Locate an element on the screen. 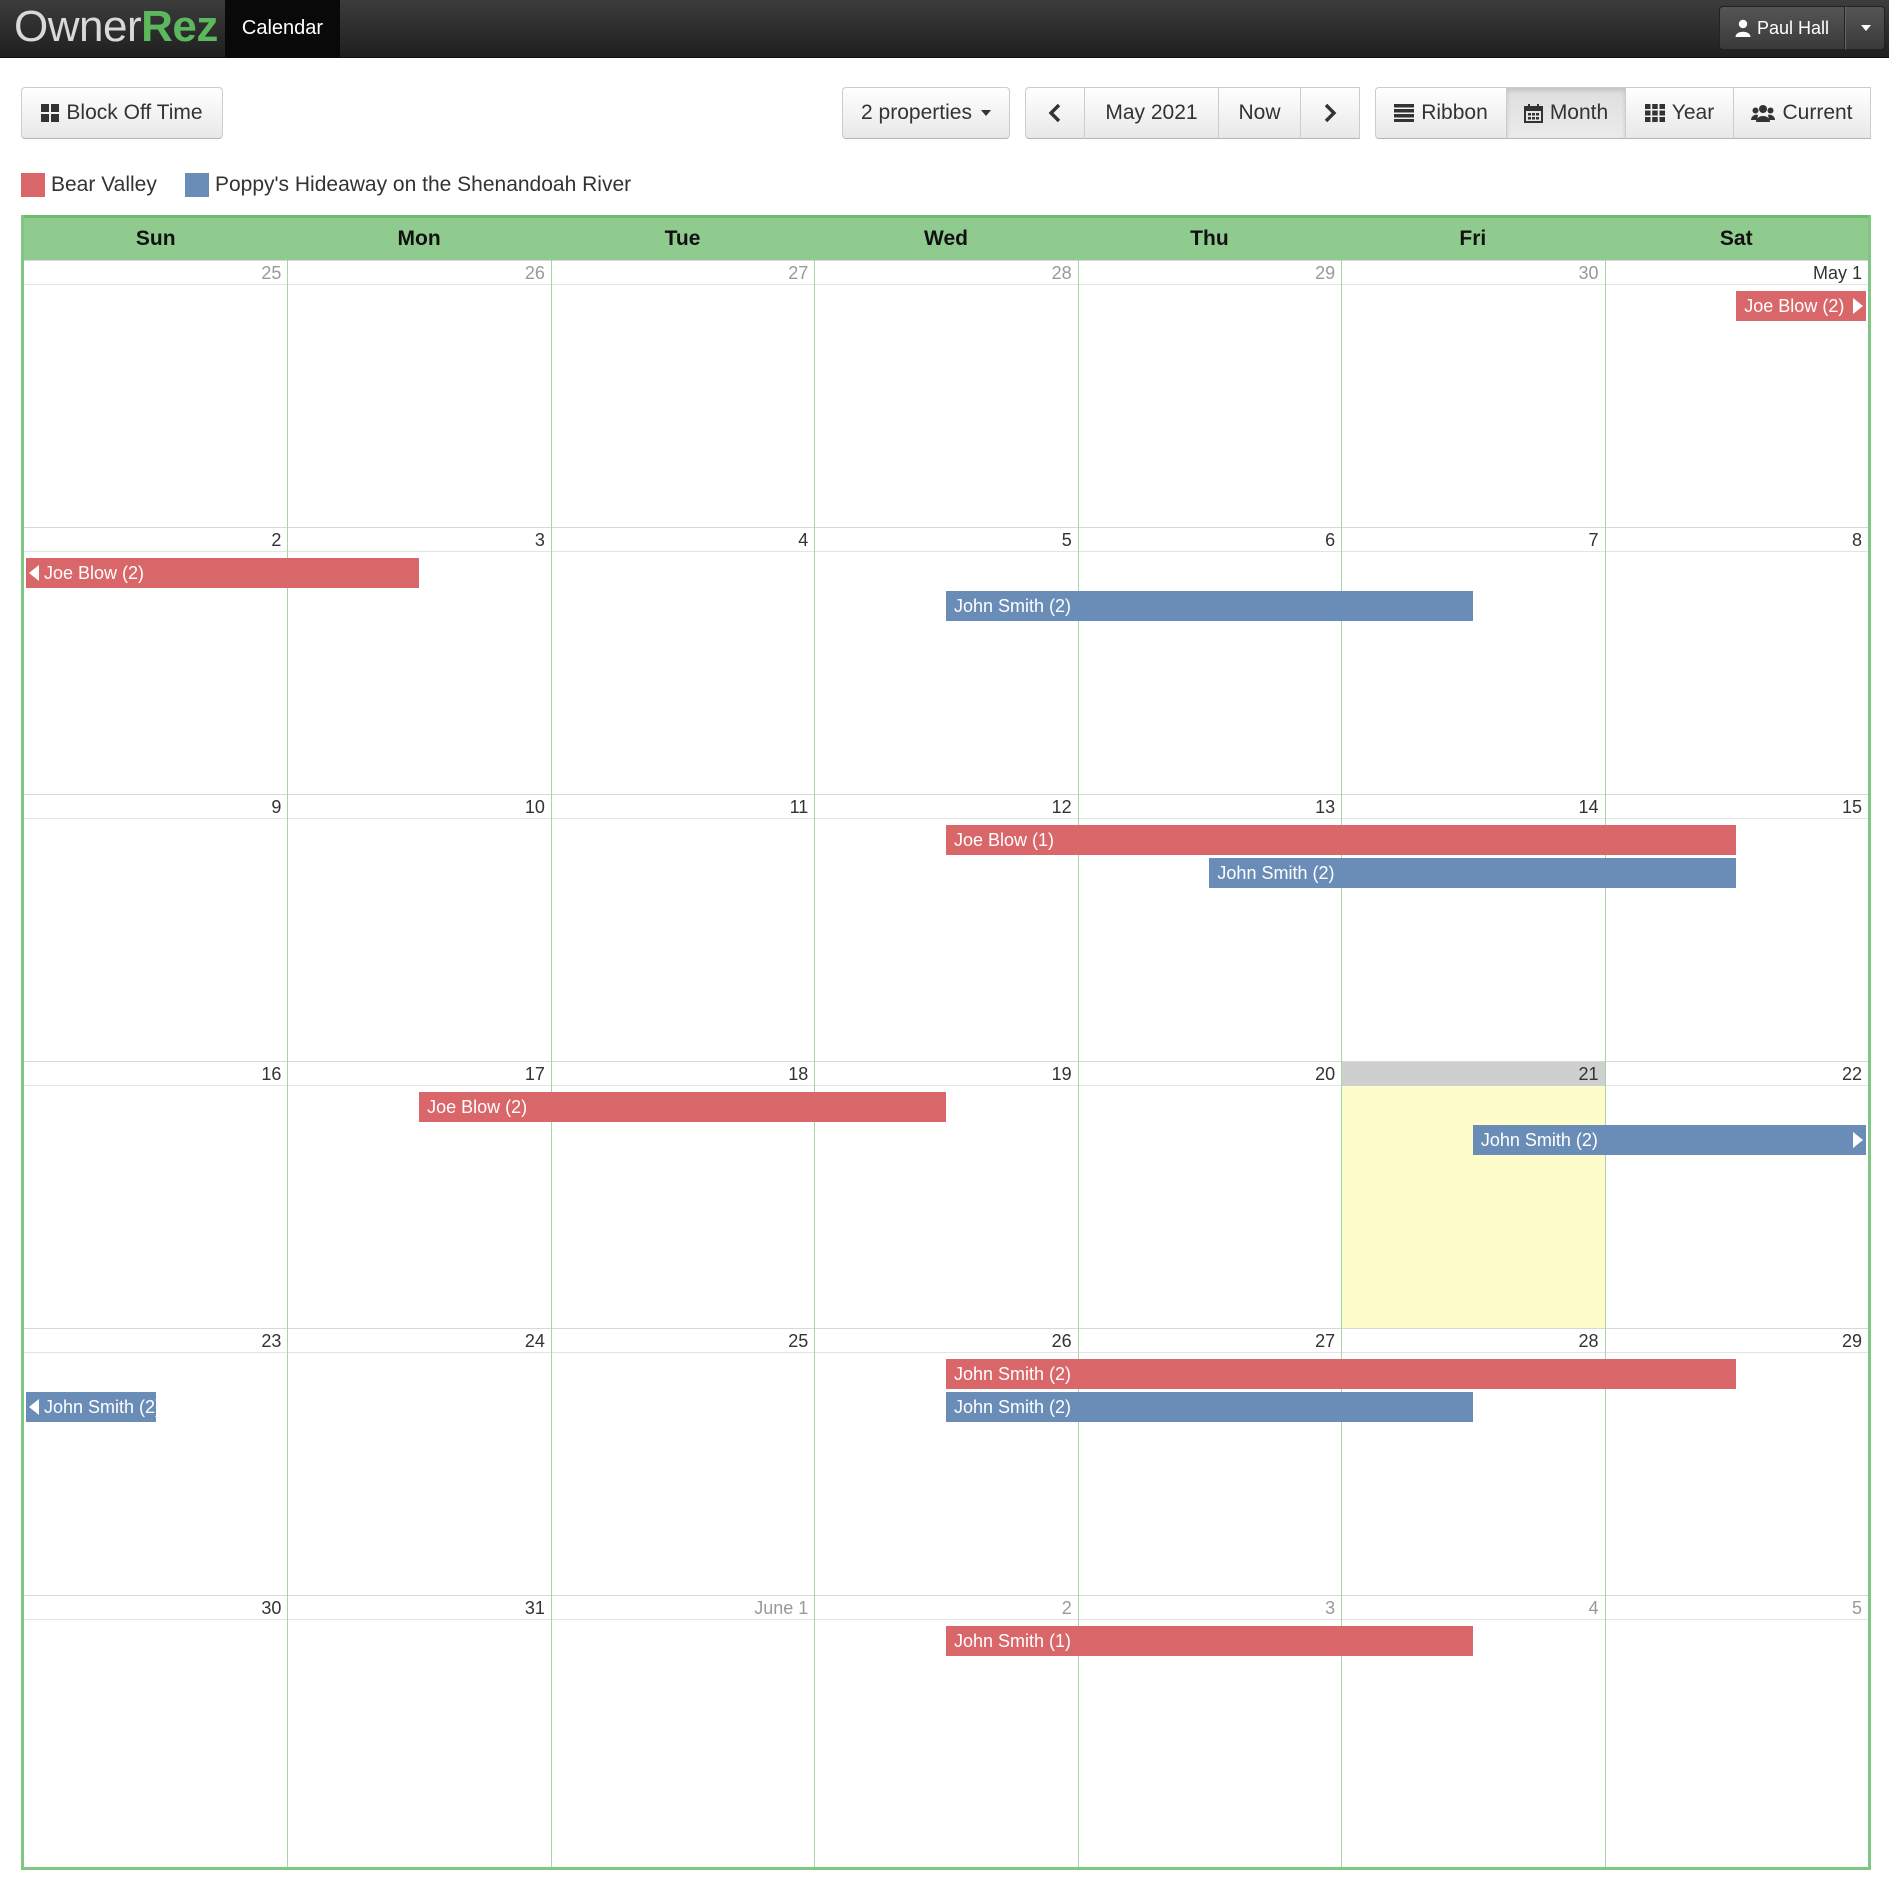 This screenshot has height=1884, width=1889. weekday-header-sat: Sat is located at coordinates (1736, 238).